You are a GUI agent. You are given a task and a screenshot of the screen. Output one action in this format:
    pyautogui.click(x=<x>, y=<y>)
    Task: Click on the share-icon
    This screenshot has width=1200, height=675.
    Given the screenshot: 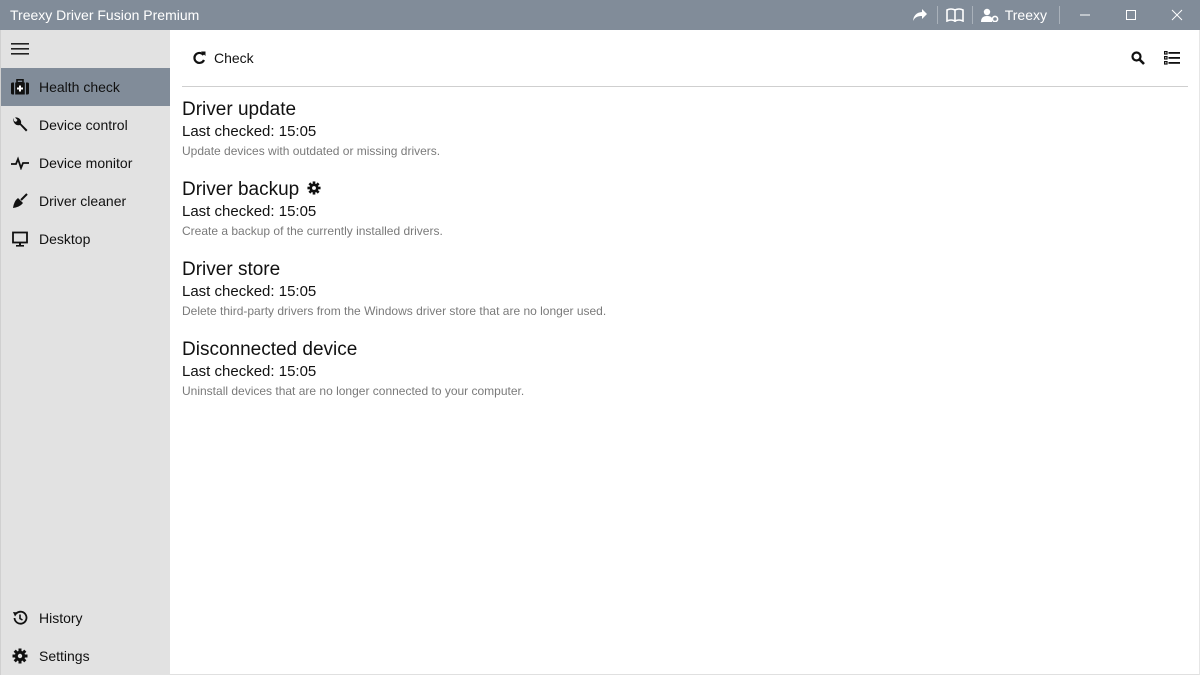 What is the action you would take?
    pyautogui.click(x=920, y=15)
    